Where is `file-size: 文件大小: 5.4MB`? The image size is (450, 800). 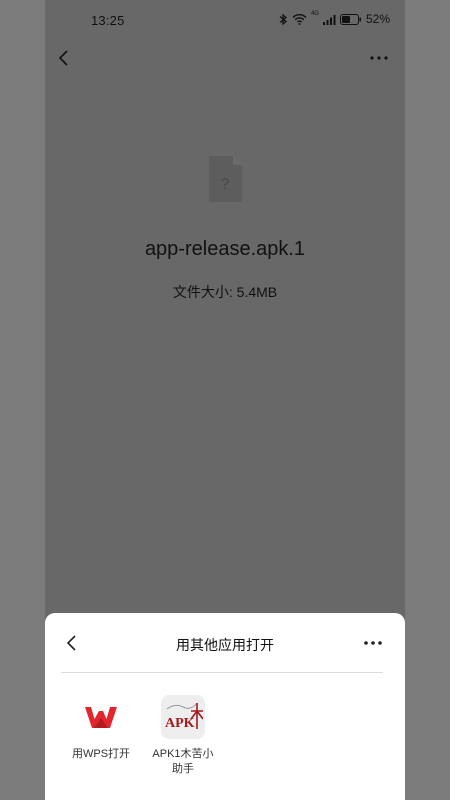 file-size: 文件大小: 5.4MB is located at coordinates (225, 292).